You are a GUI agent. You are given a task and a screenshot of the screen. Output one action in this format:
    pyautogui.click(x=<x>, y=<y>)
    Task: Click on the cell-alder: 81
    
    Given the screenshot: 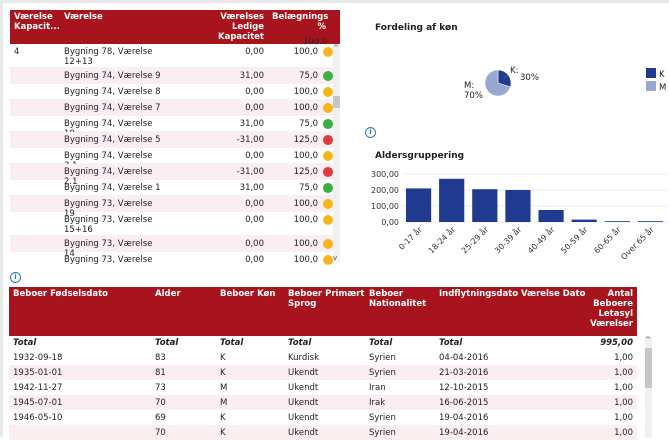 What is the action you would take?
    pyautogui.click(x=160, y=373)
    